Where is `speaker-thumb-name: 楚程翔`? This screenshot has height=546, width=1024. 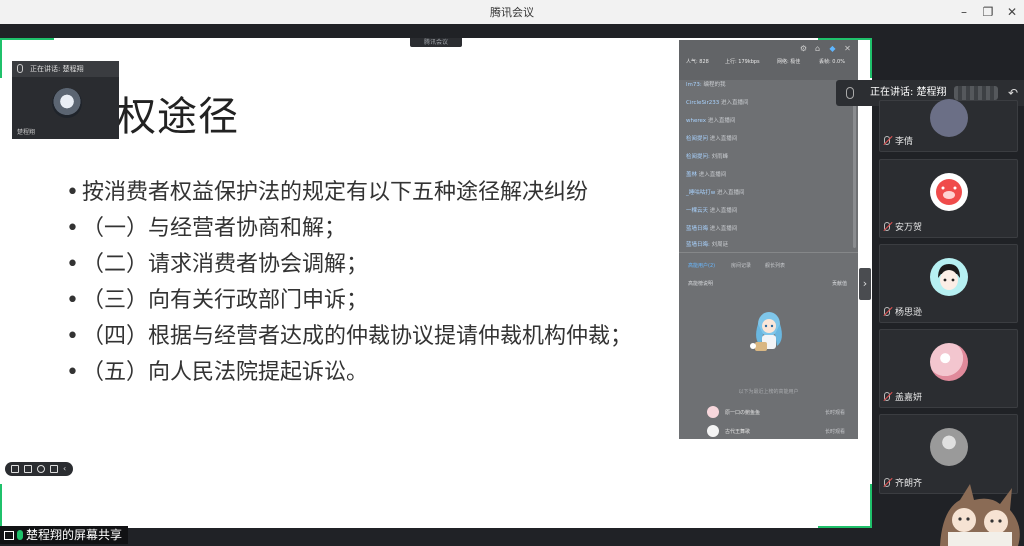
speaker-thumb-name: 楚程翔 is located at coordinates (26, 132).